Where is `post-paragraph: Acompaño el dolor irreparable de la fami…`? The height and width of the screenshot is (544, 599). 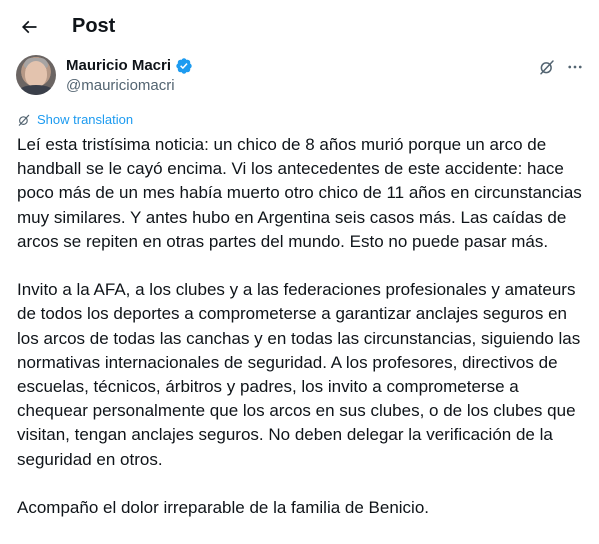
post-paragraph: Acompaño el dolor irreparable de la fami… is located at coordinates (223, 508).